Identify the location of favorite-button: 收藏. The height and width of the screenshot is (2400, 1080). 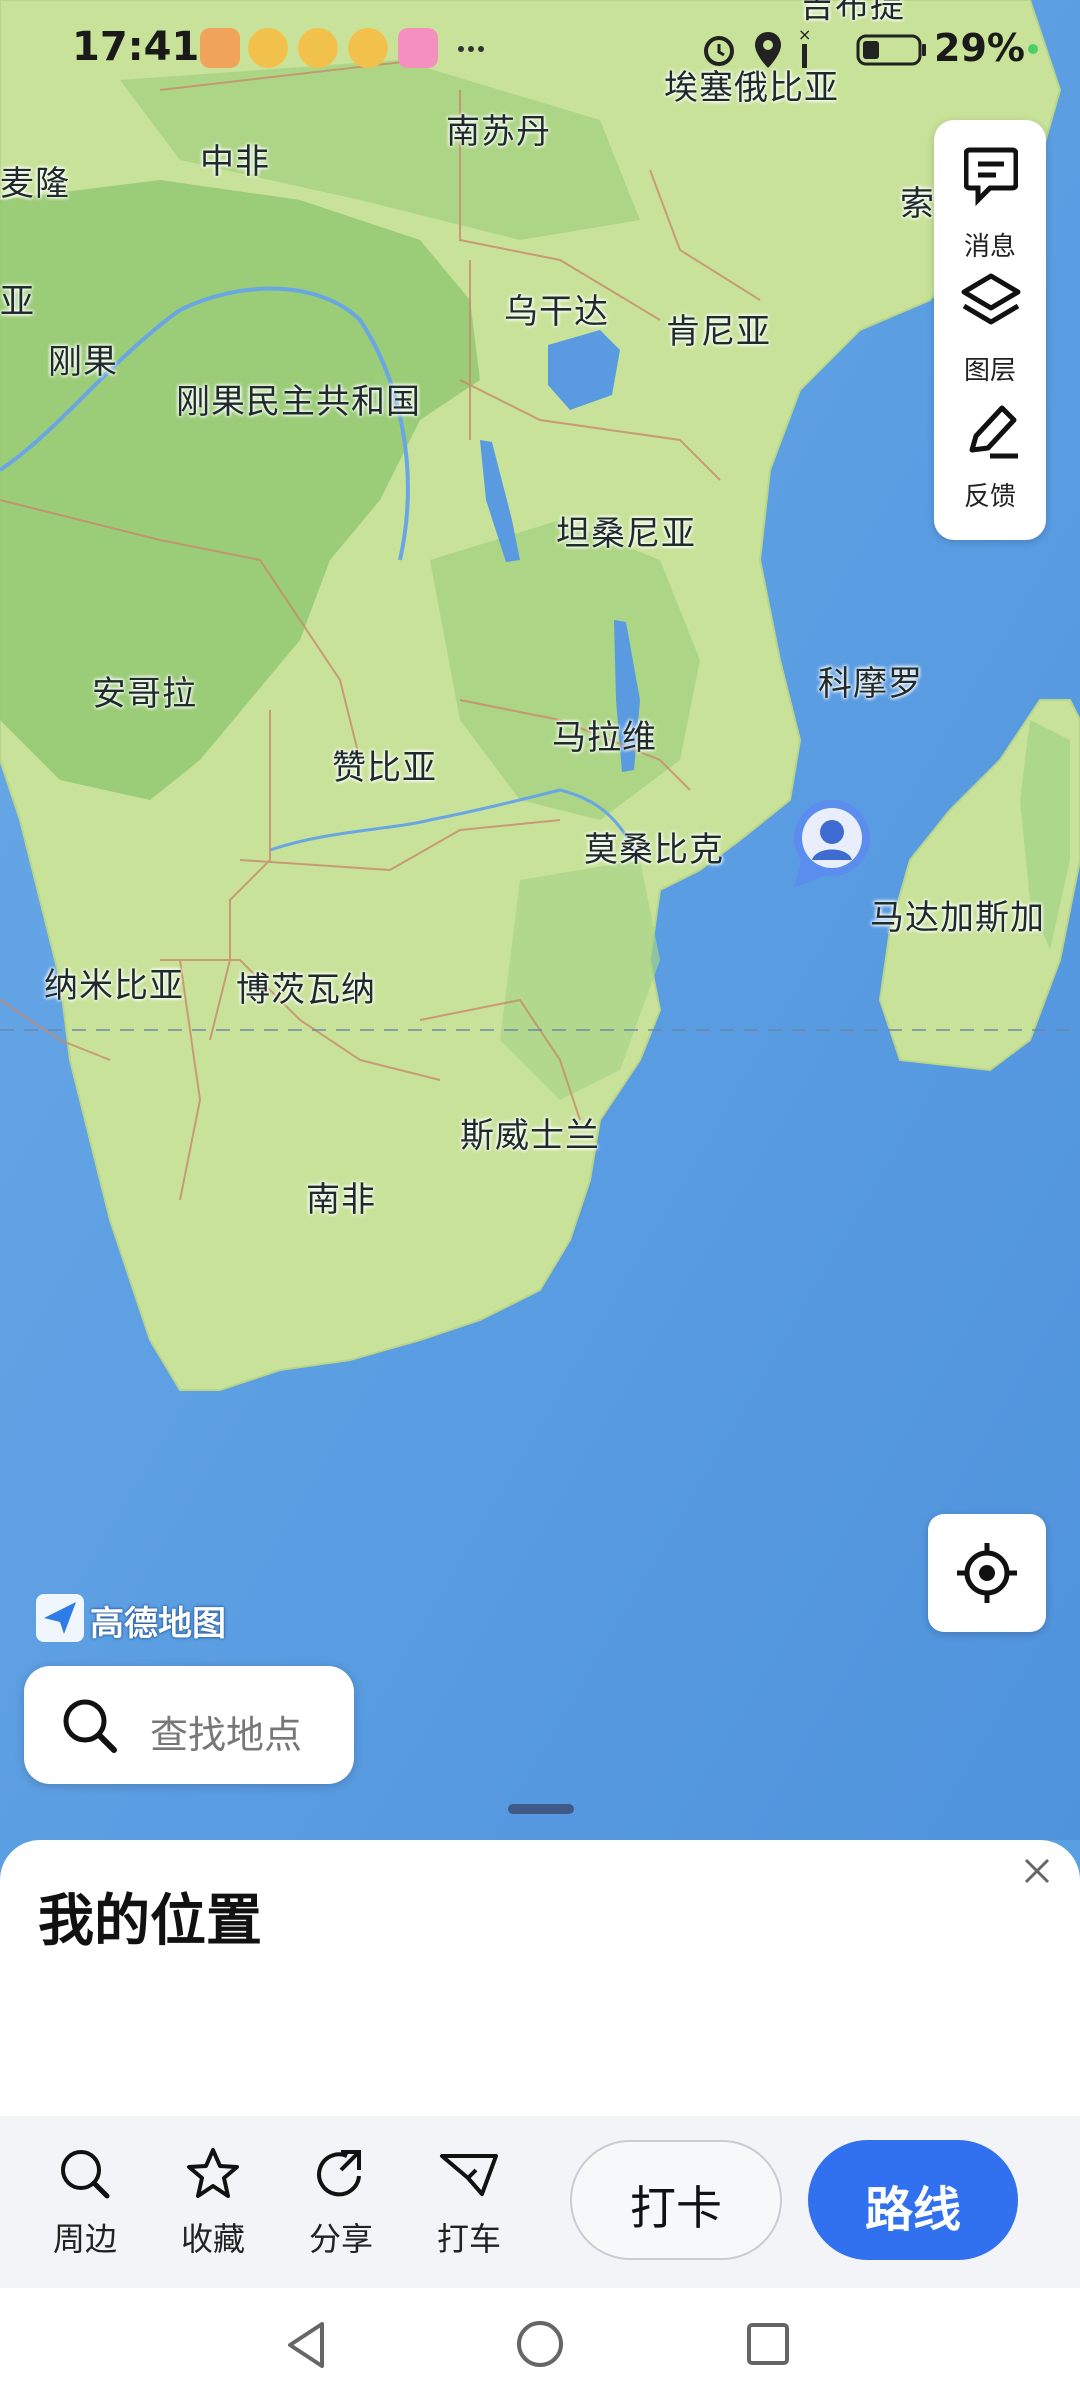
(213, 2205).